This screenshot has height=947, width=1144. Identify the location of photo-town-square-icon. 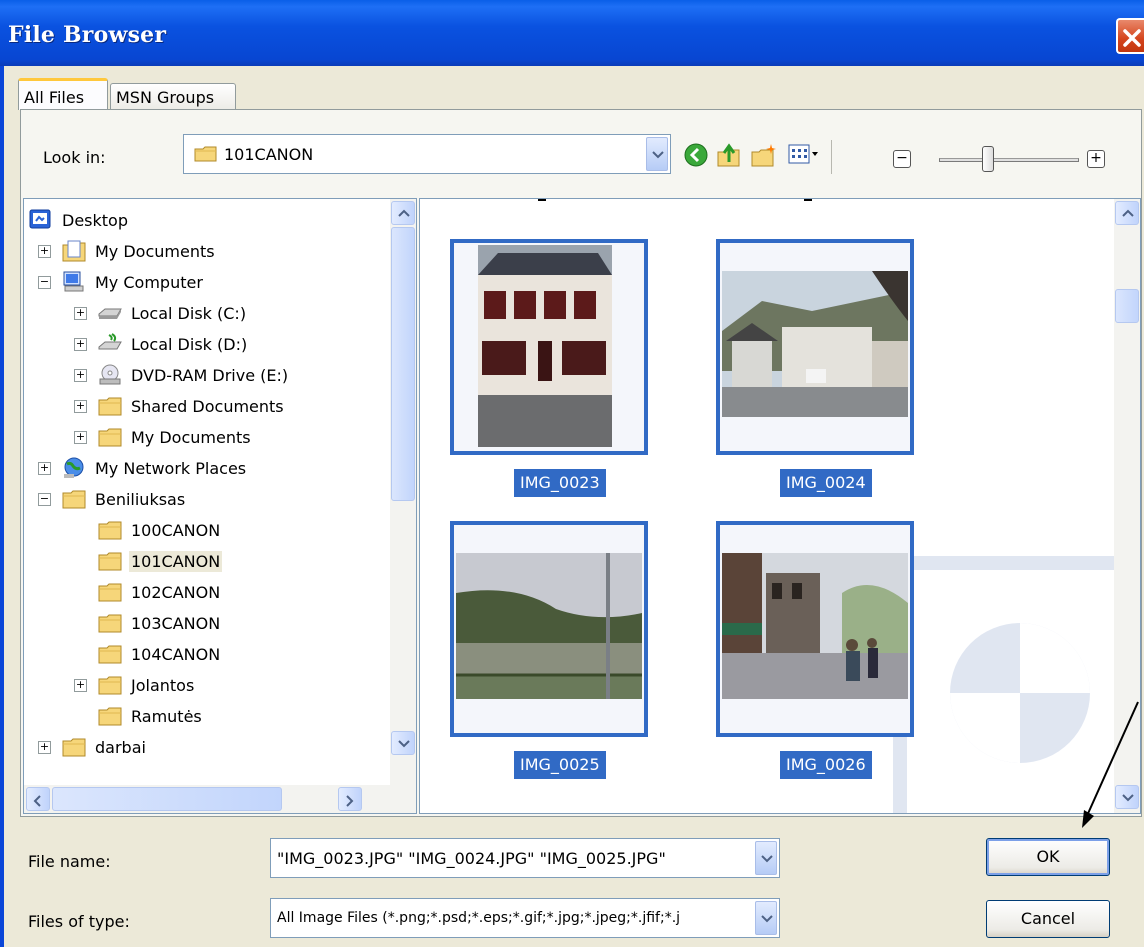
(815, 626).